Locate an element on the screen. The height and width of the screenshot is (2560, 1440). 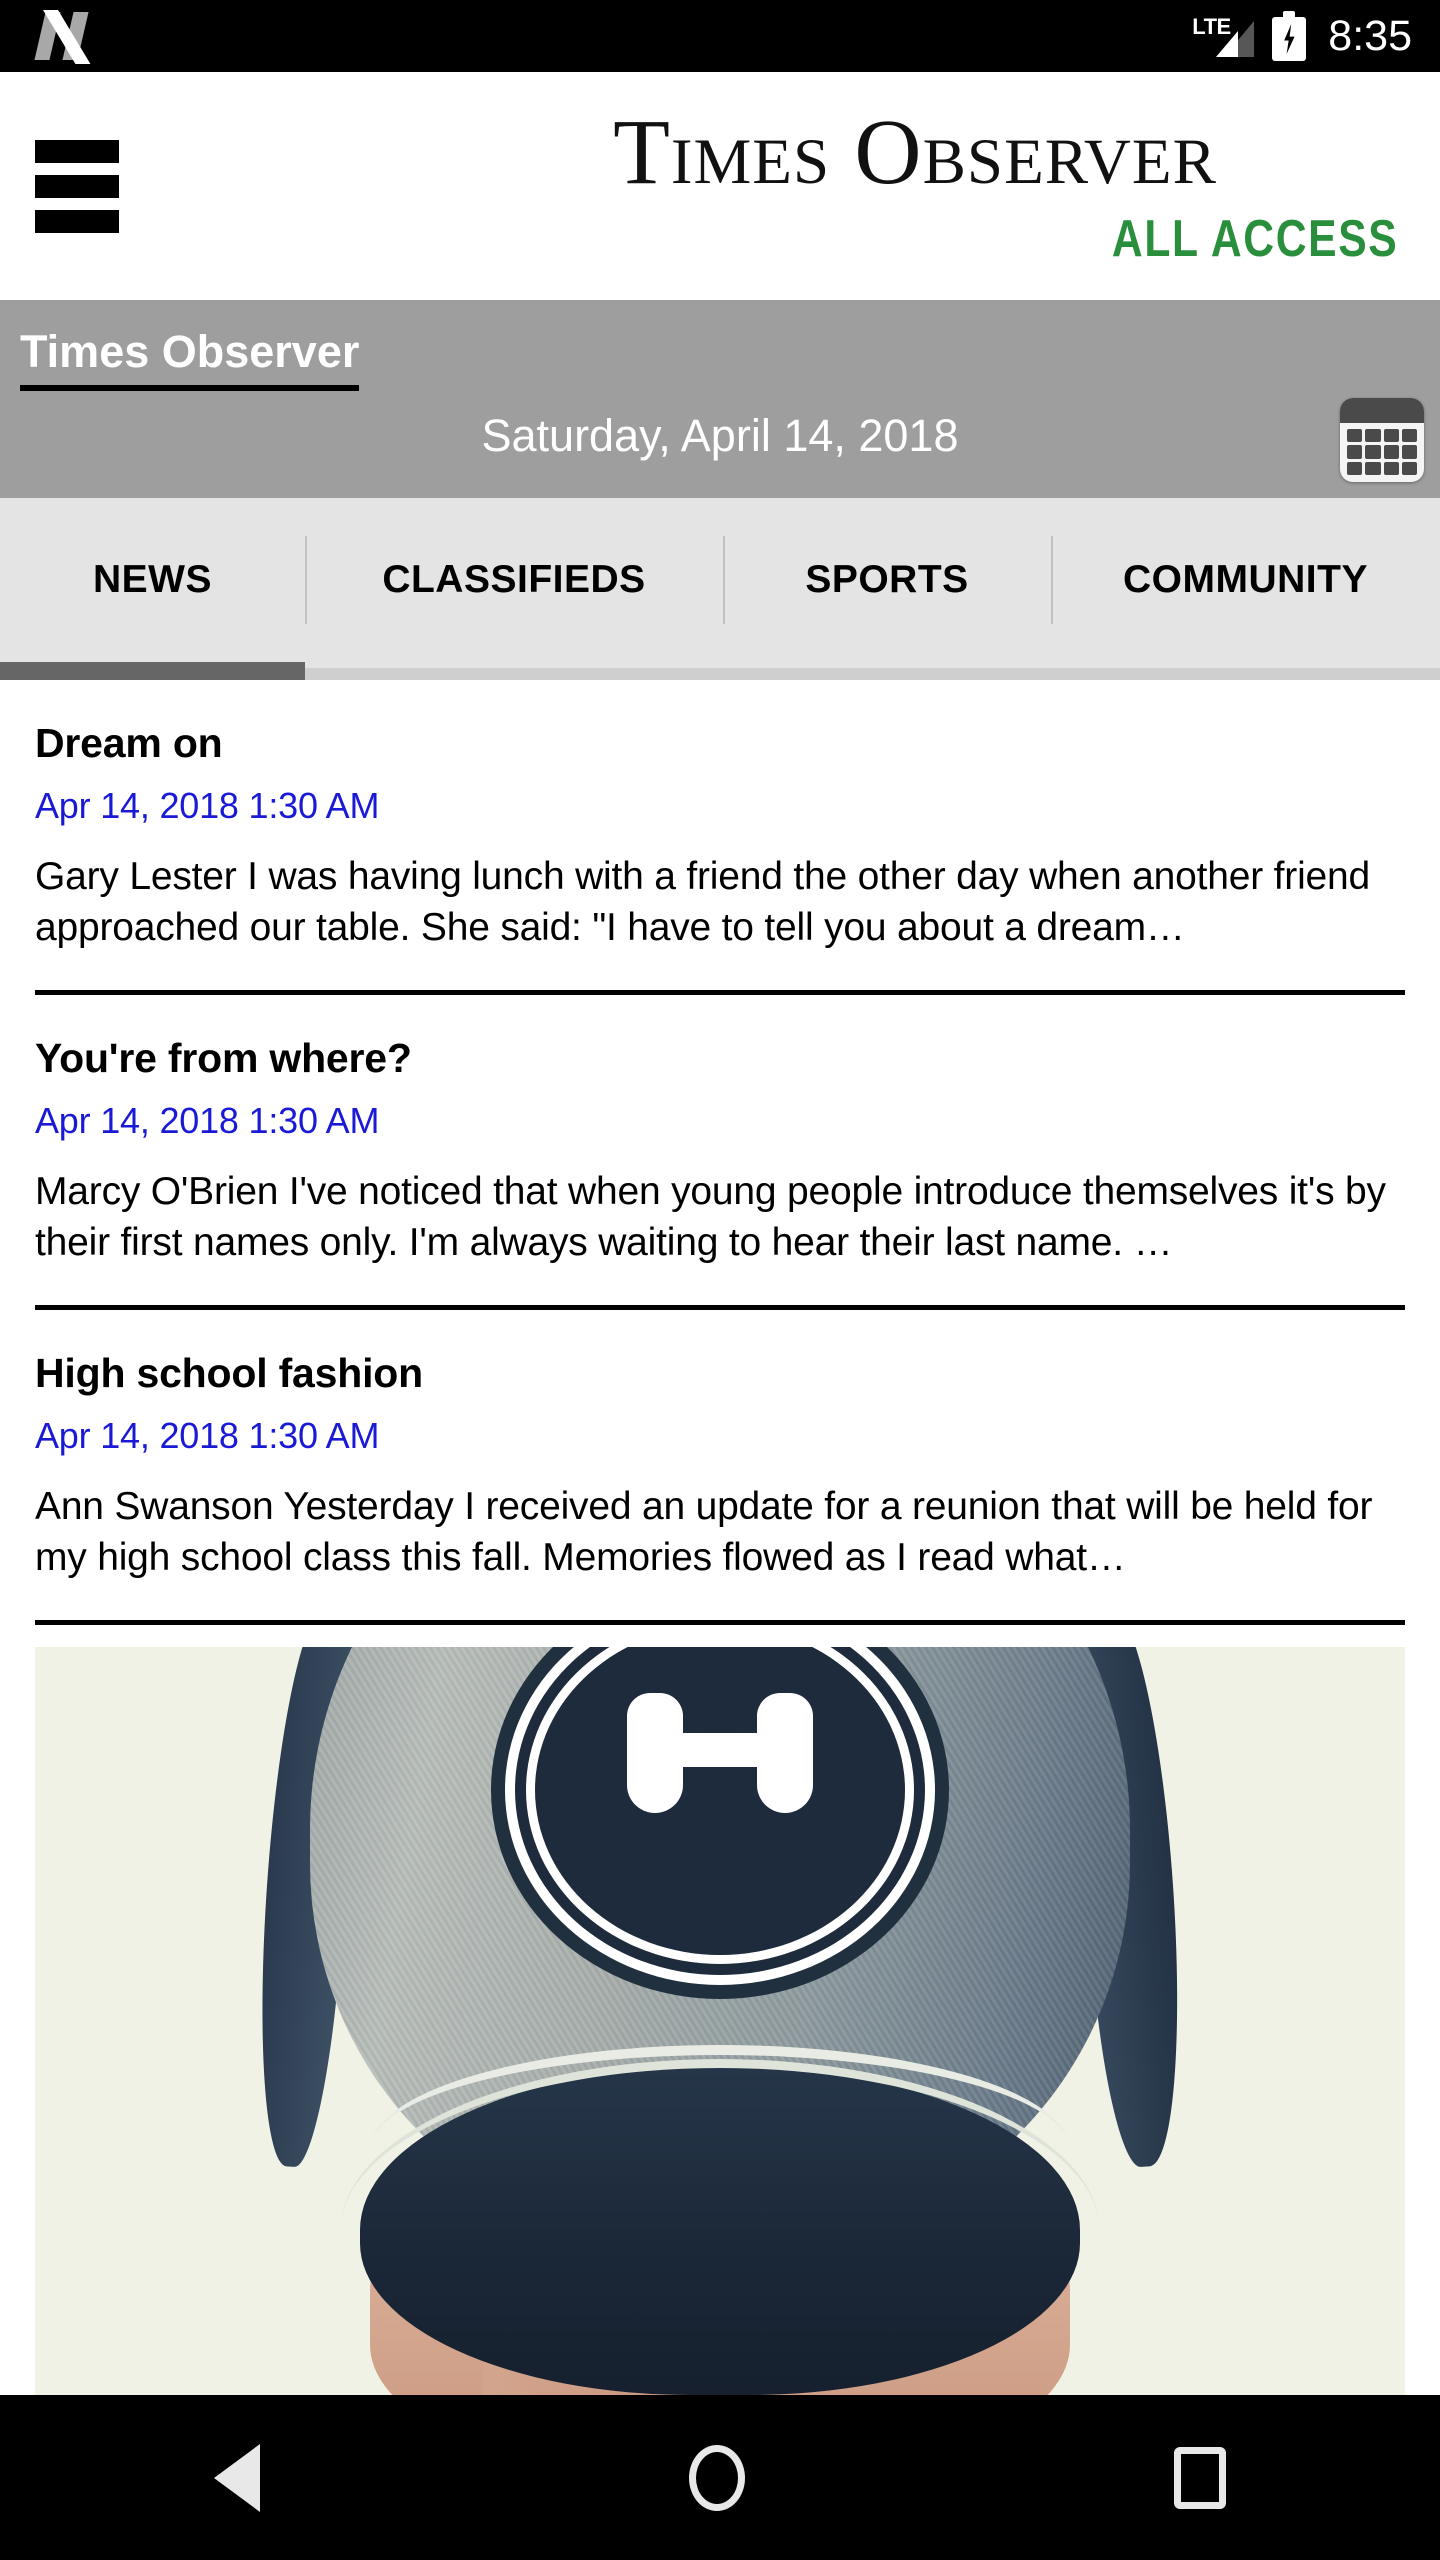
tab-community-label: COMMUNITY is located at coordinates (1245, 579).